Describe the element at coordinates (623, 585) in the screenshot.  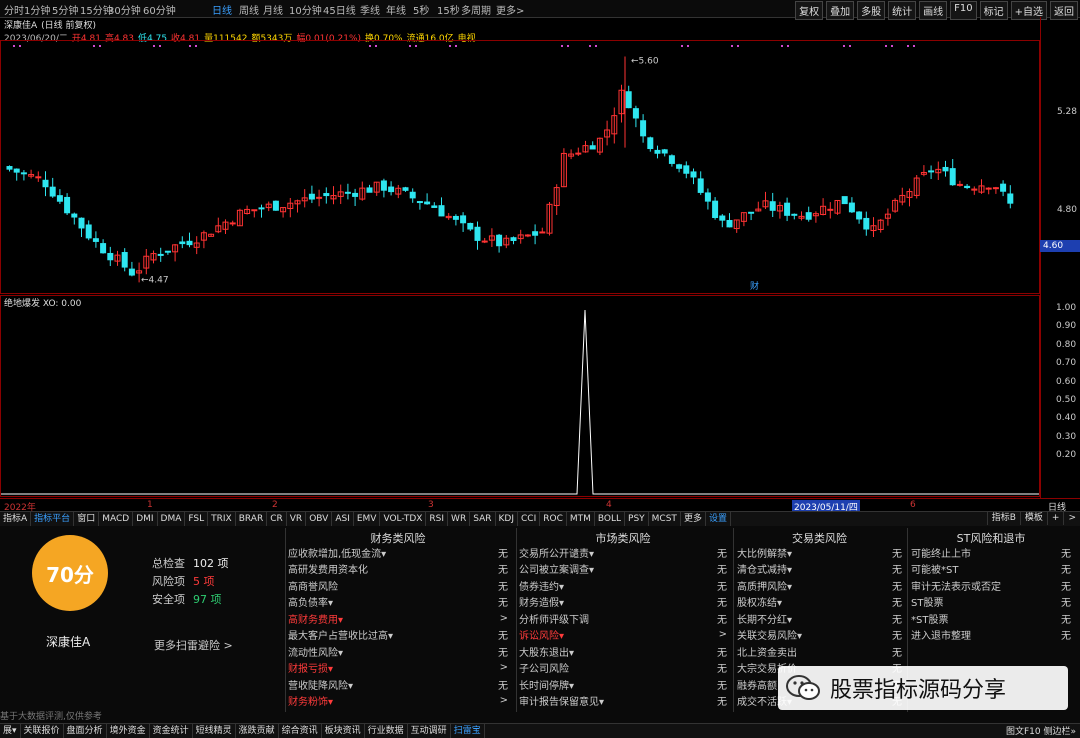
I see `risk-row: 债券违约▾ 无` at that location.